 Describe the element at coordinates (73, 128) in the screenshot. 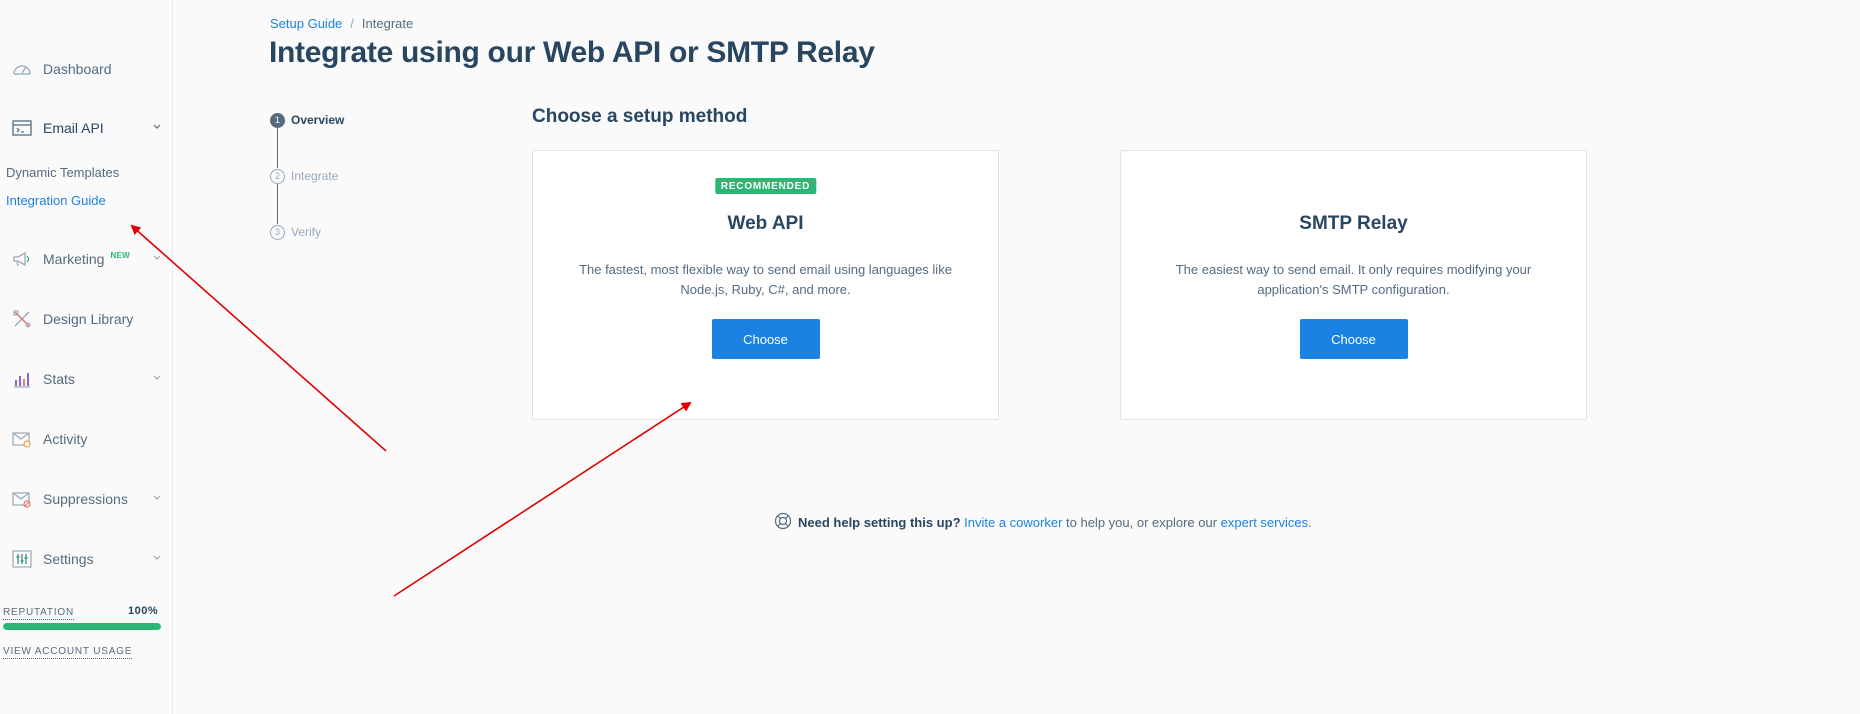

I see `sidebar-item-label: Email API` at that location.